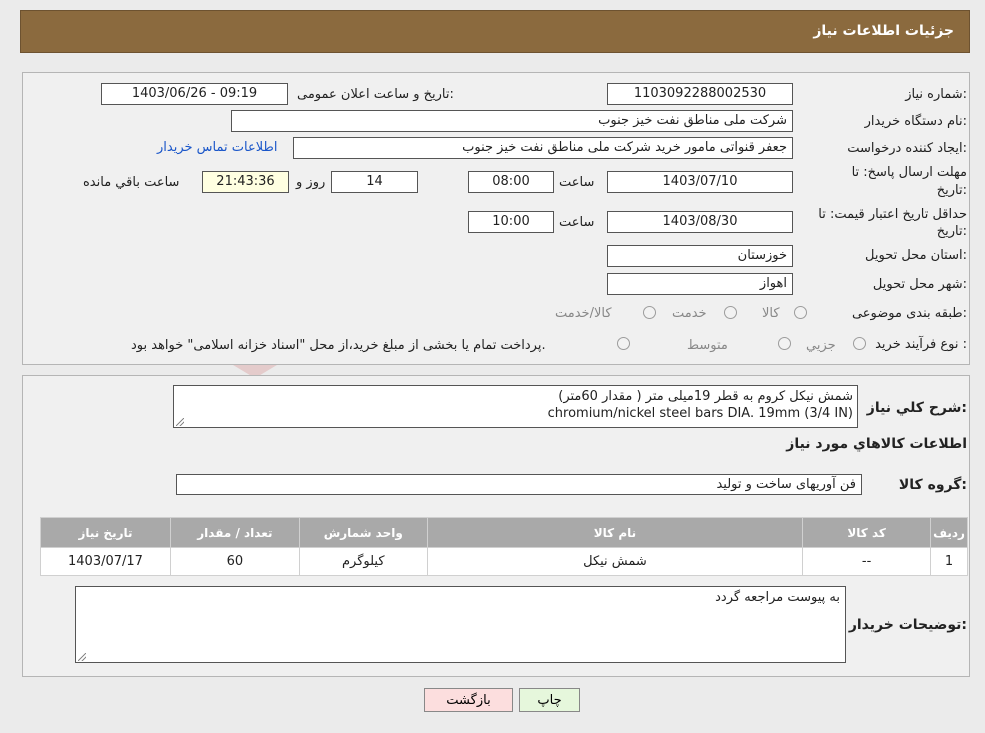  What do you see at coordinates (105, 532) in the screenshot?
I see `col-date: تاریخ نیاز` at bounding box center [105, 532].